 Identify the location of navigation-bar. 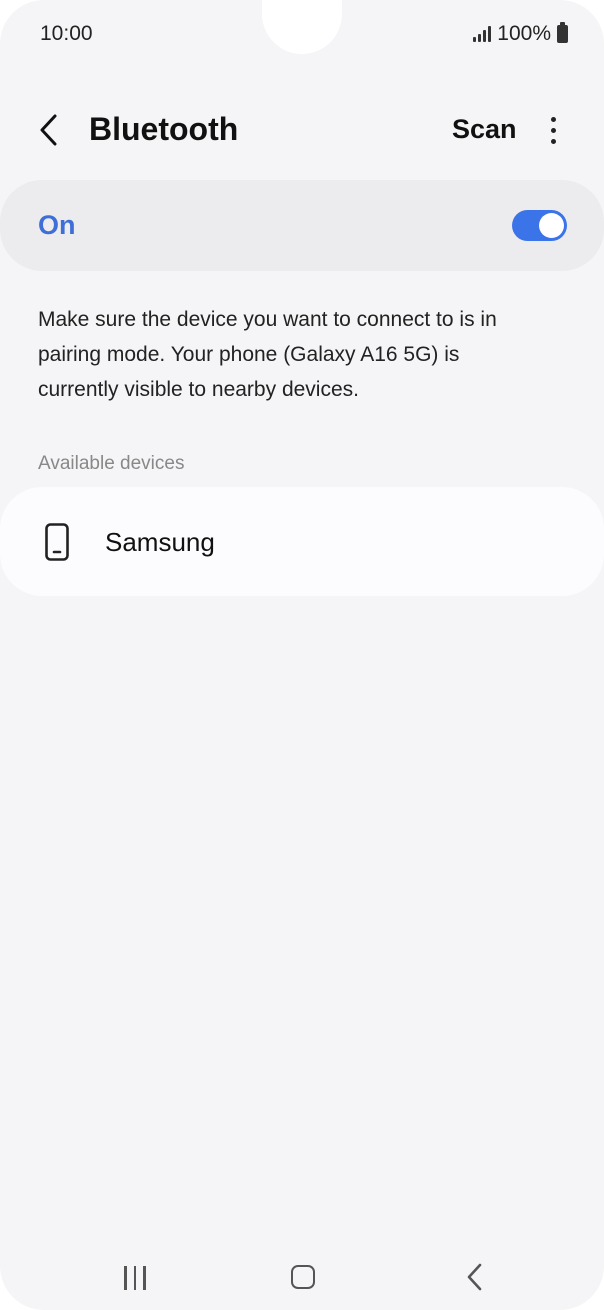
(302, 1275).